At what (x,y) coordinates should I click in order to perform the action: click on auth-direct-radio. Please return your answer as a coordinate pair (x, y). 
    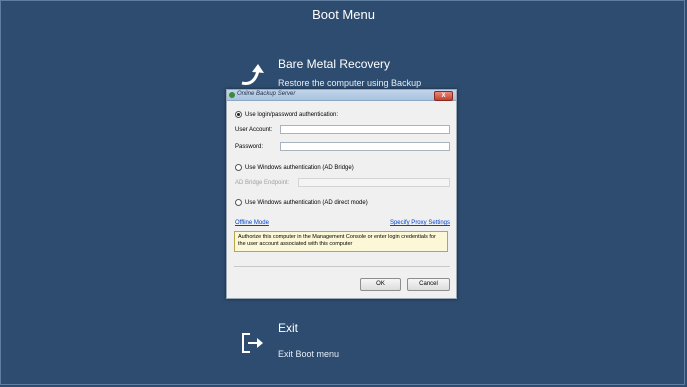
    Looking at the image, I should click on (238, 202).